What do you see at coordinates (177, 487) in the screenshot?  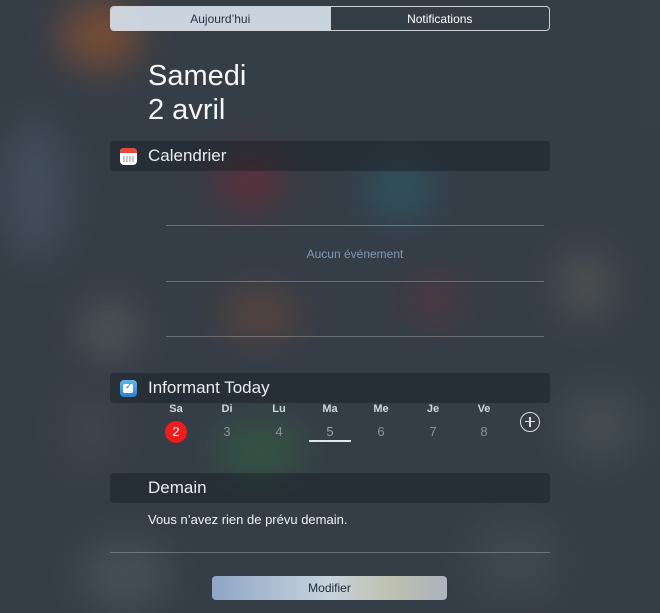 I see `tomorrow-widget-title: Demain` at bounding box center [177, 487].